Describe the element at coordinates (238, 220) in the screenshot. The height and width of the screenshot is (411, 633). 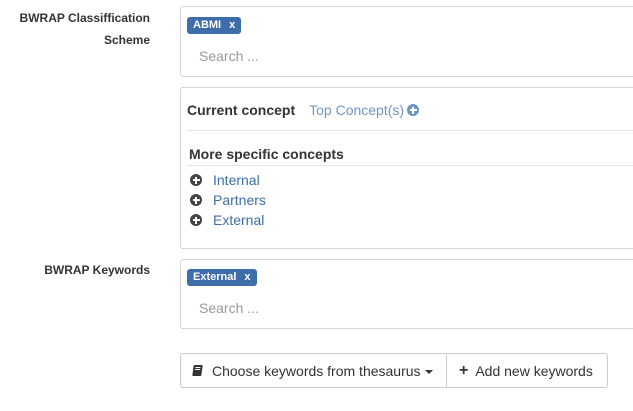
I see `concept-label: External` at that location.